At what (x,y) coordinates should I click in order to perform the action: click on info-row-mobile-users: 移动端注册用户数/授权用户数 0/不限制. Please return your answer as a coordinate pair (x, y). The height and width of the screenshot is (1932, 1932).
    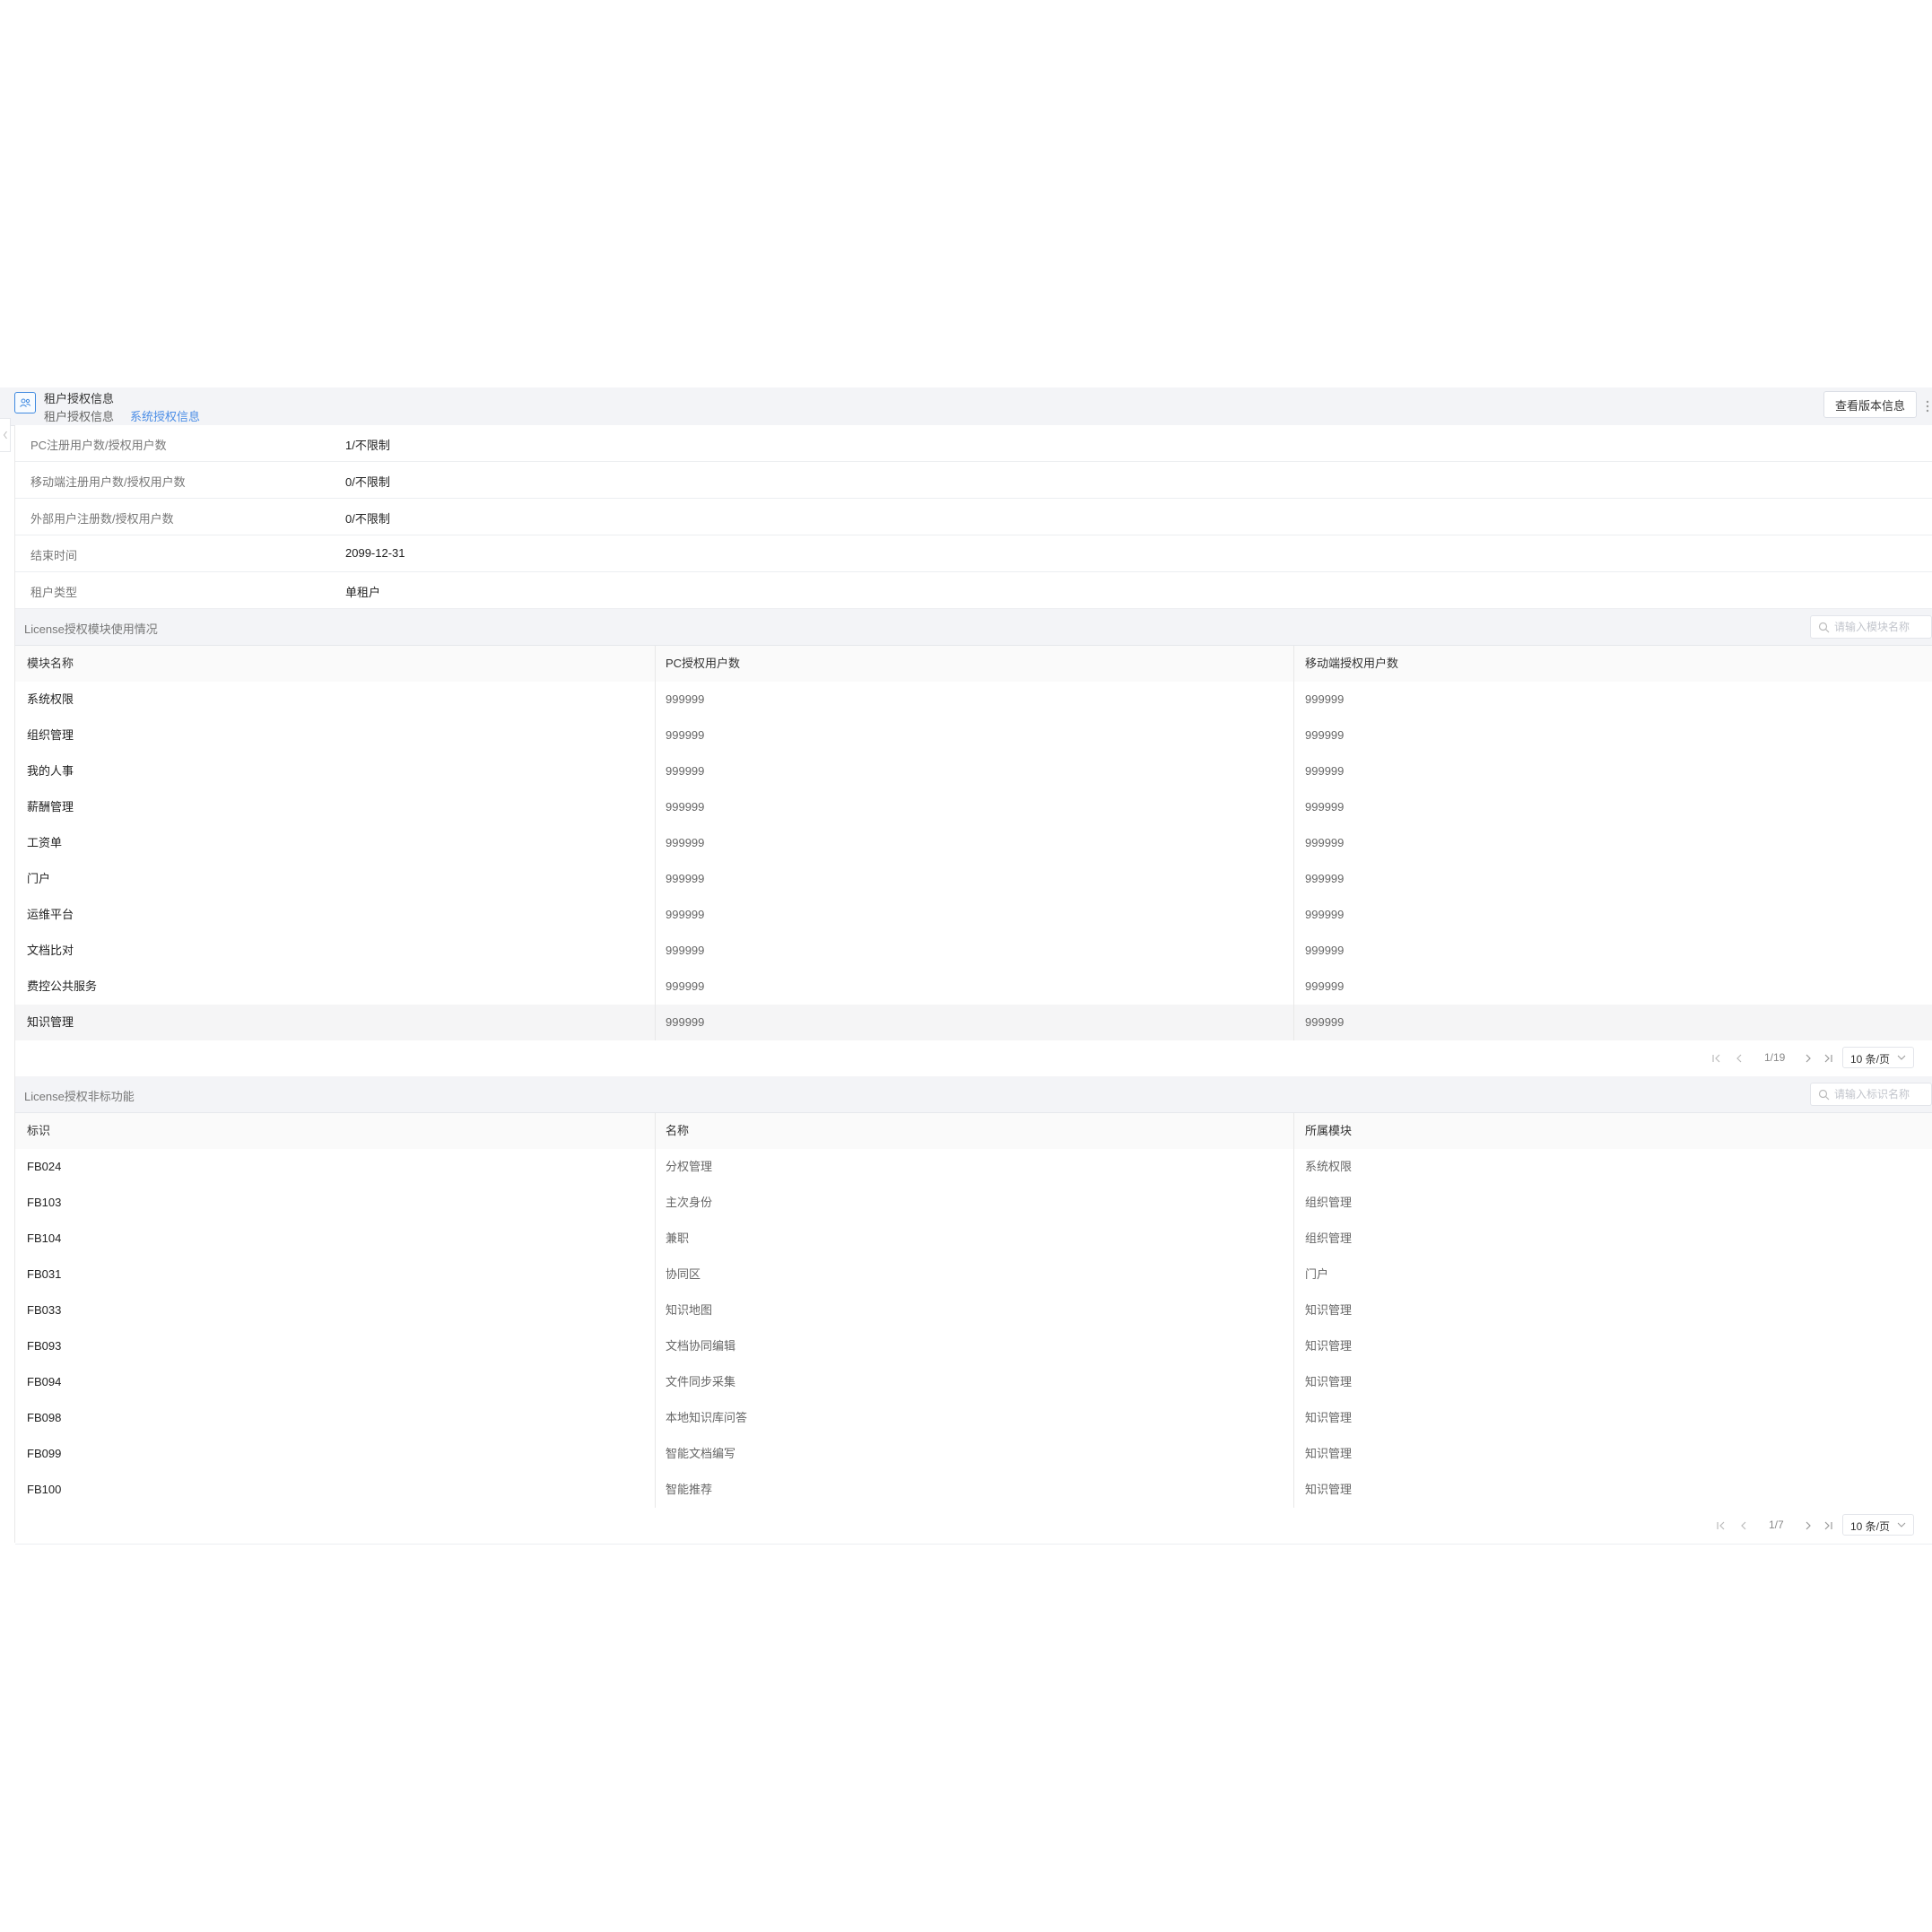
    Looking at the image, I should click on (973, 480).